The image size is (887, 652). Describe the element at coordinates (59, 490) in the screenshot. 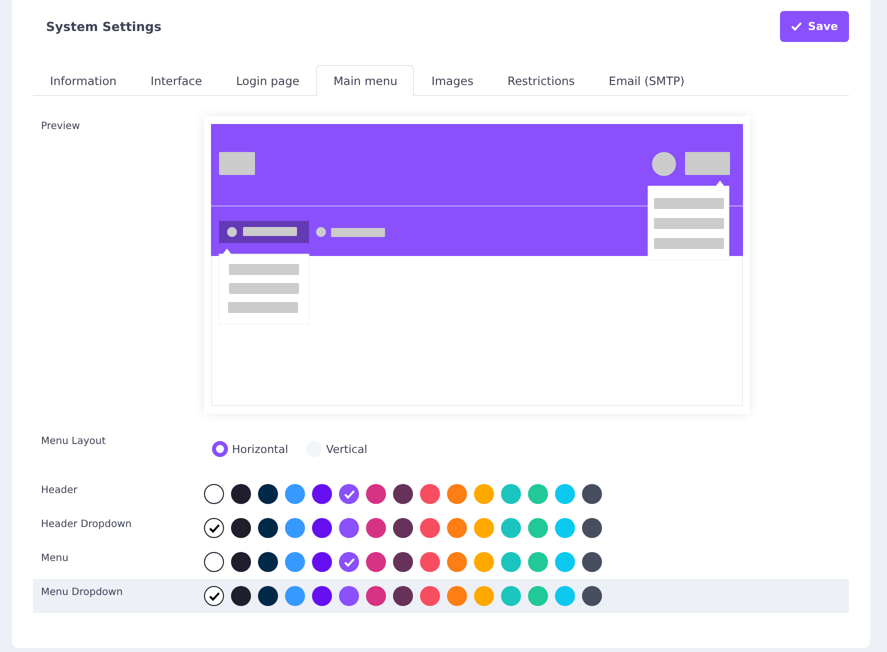

I see `field-label: Header` at that location.